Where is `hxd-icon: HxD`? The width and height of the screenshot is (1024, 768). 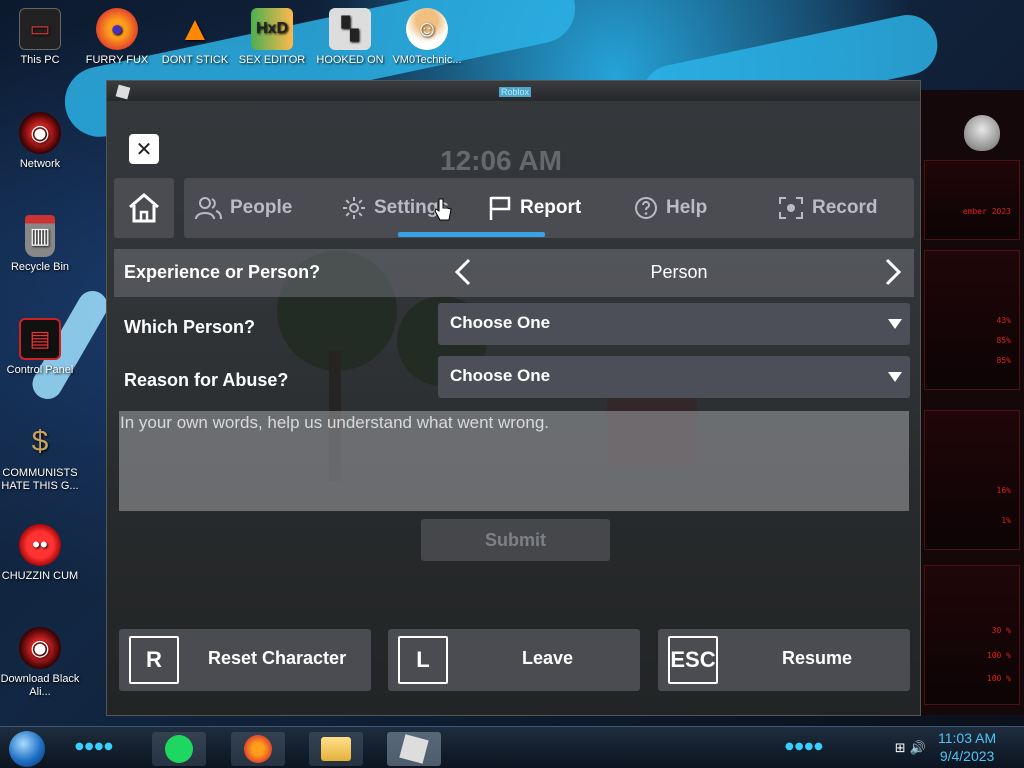 hxd-icon: HxD is located at coordinates (272, 29).